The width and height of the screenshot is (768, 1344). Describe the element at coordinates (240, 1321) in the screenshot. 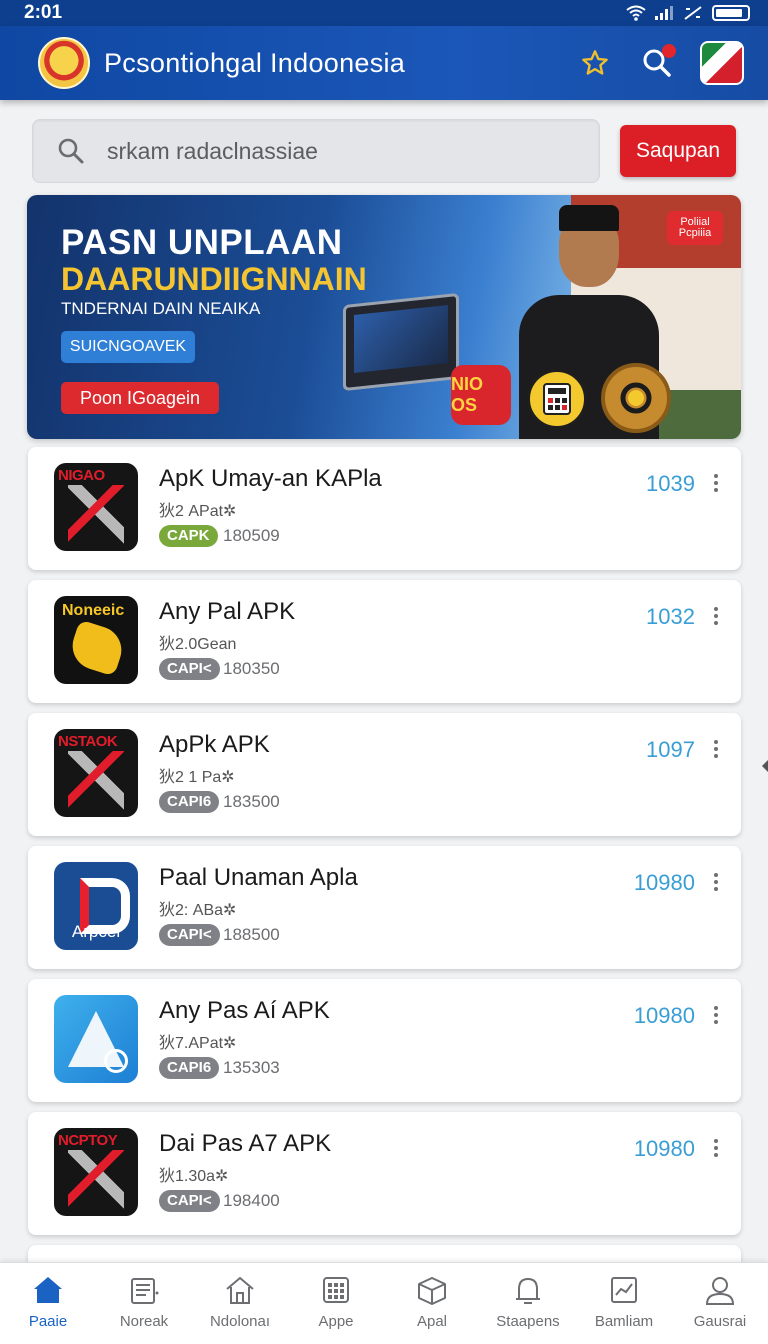

I see `nav-label: Ndolonaı` at that location.